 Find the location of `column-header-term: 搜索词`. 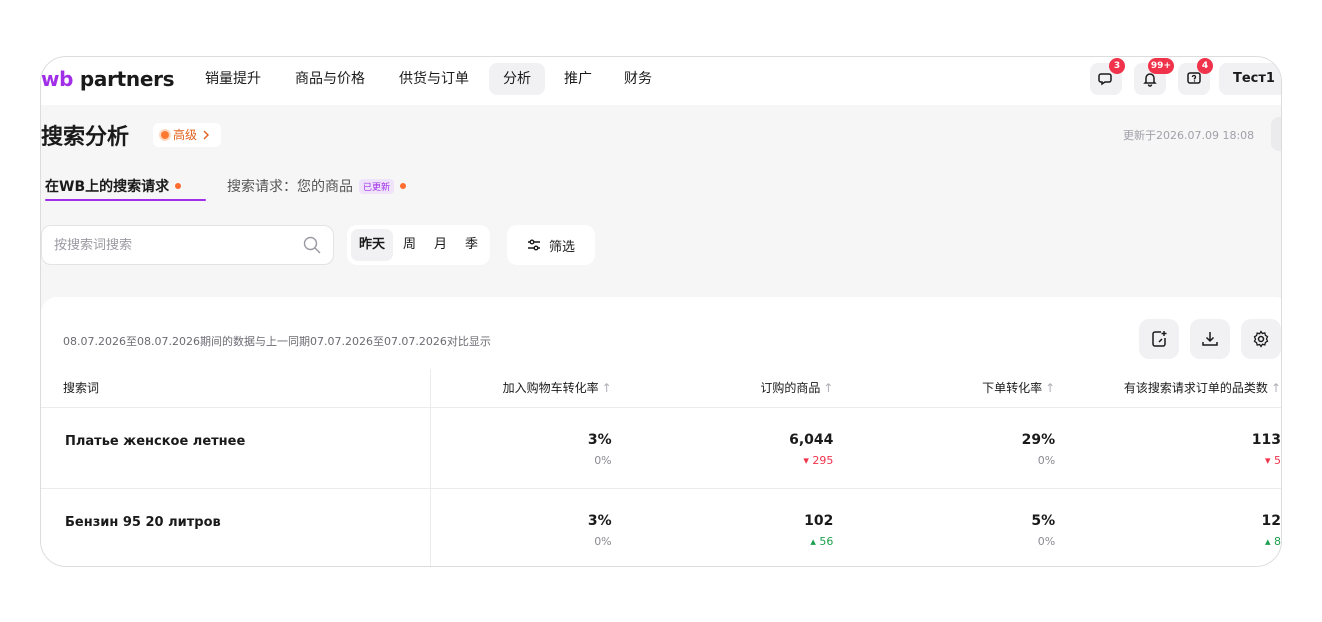

column-header-term: 搜索词 is located at coordinates (236, 388).